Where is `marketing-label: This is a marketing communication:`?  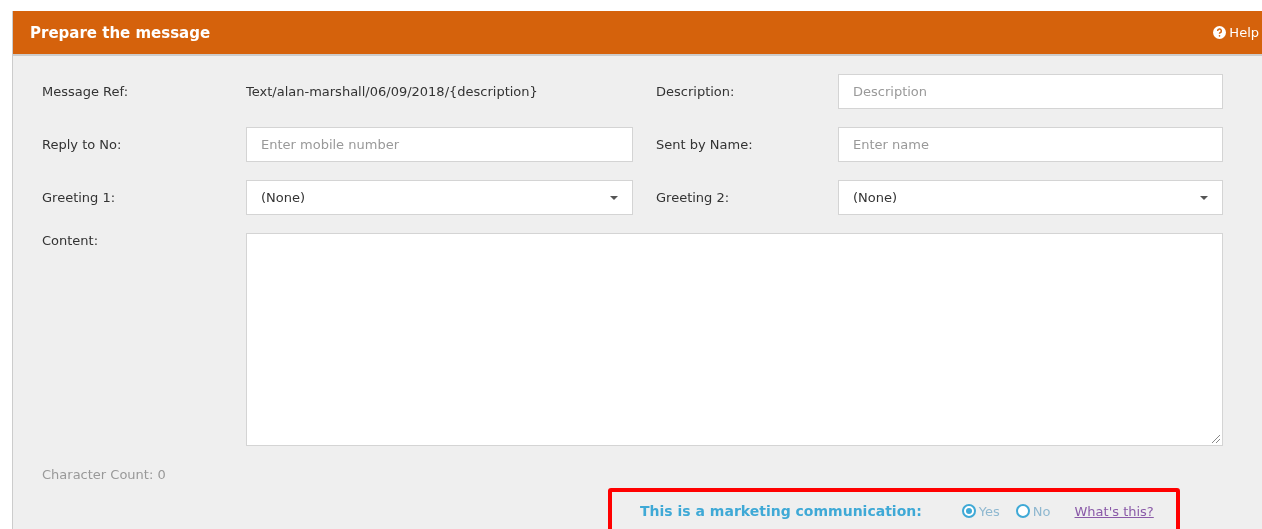 marketing-label: This is a marketing communication: is located at coordinates (781, 511).